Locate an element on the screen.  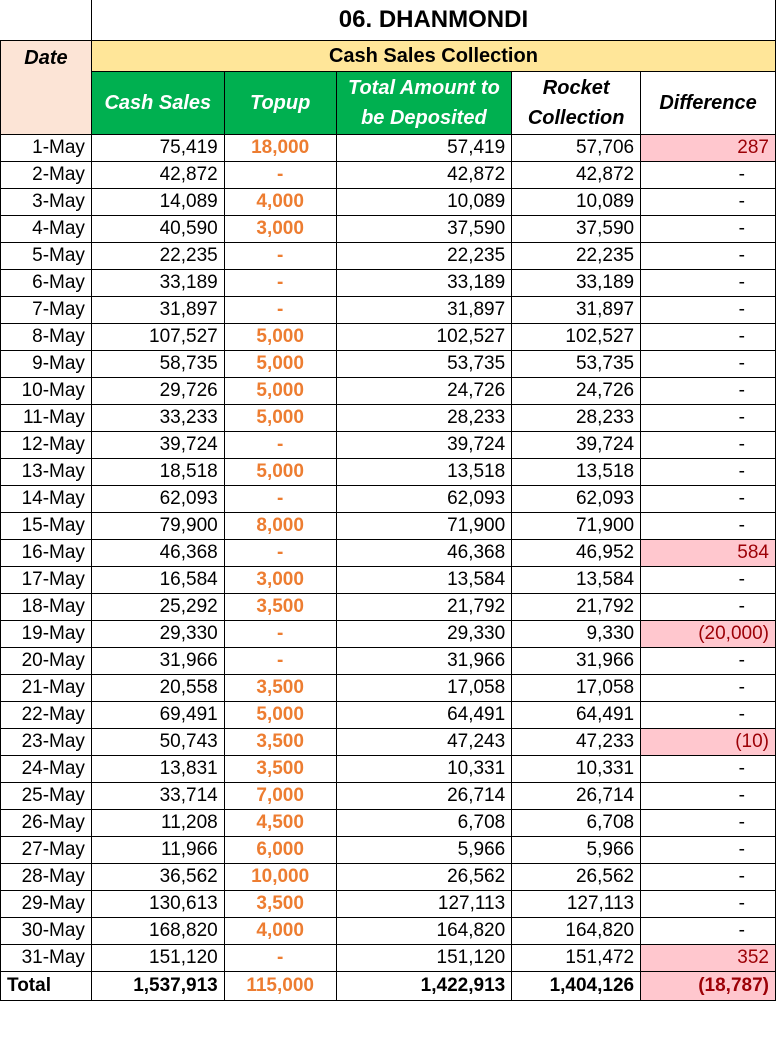
date-cell: 7-May is located at coordinates (46, 310).